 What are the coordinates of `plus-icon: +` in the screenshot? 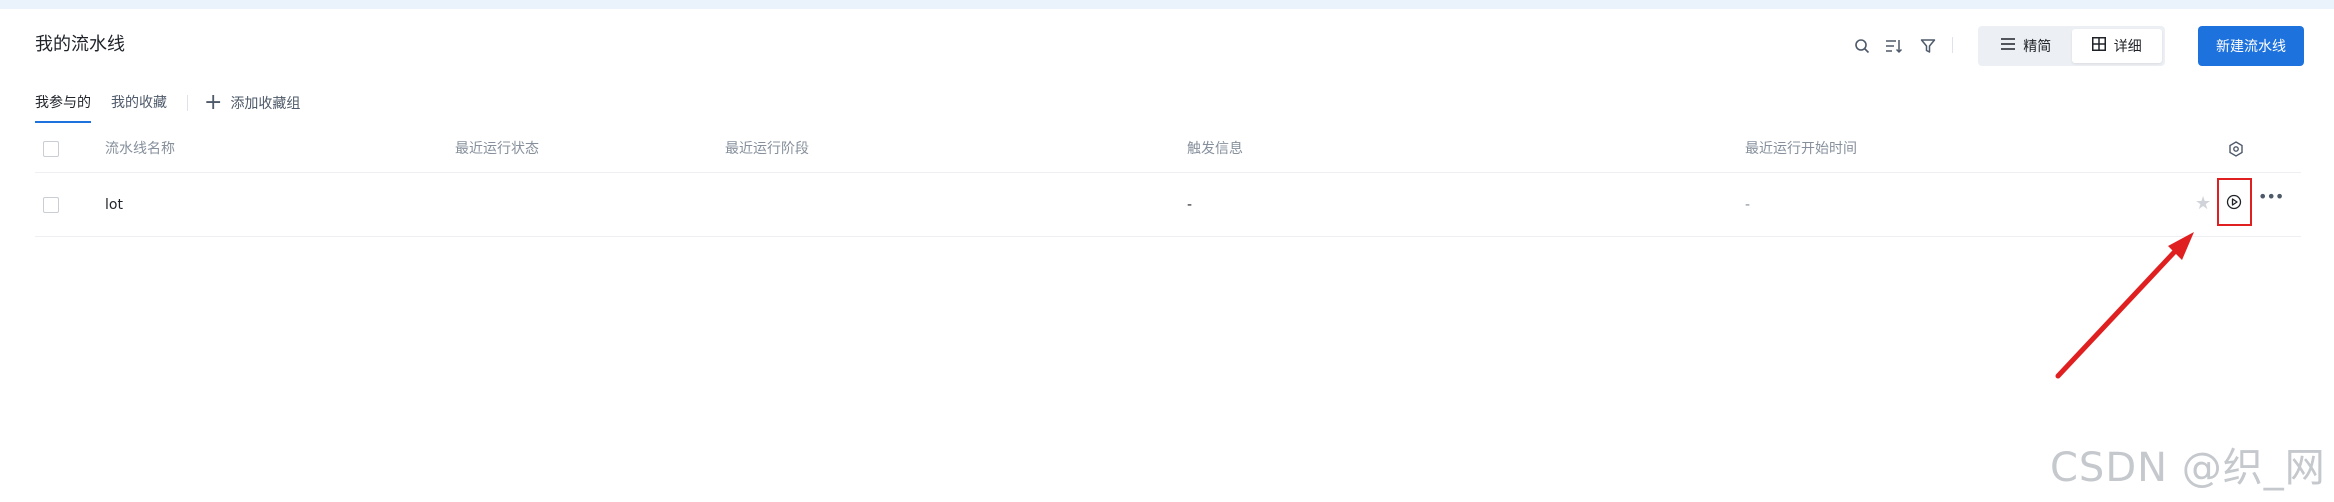 It's located at (213, 102).